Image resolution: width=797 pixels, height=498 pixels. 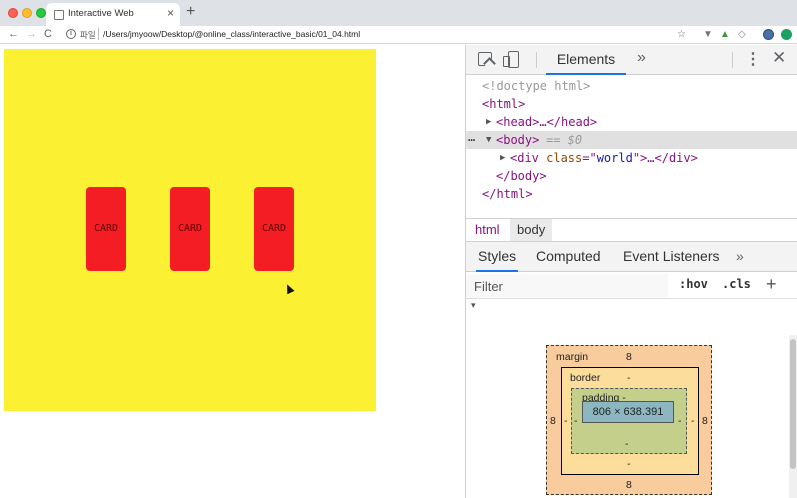 I want to click on class-toggle-button: .cls, so click(x=736, y=284).